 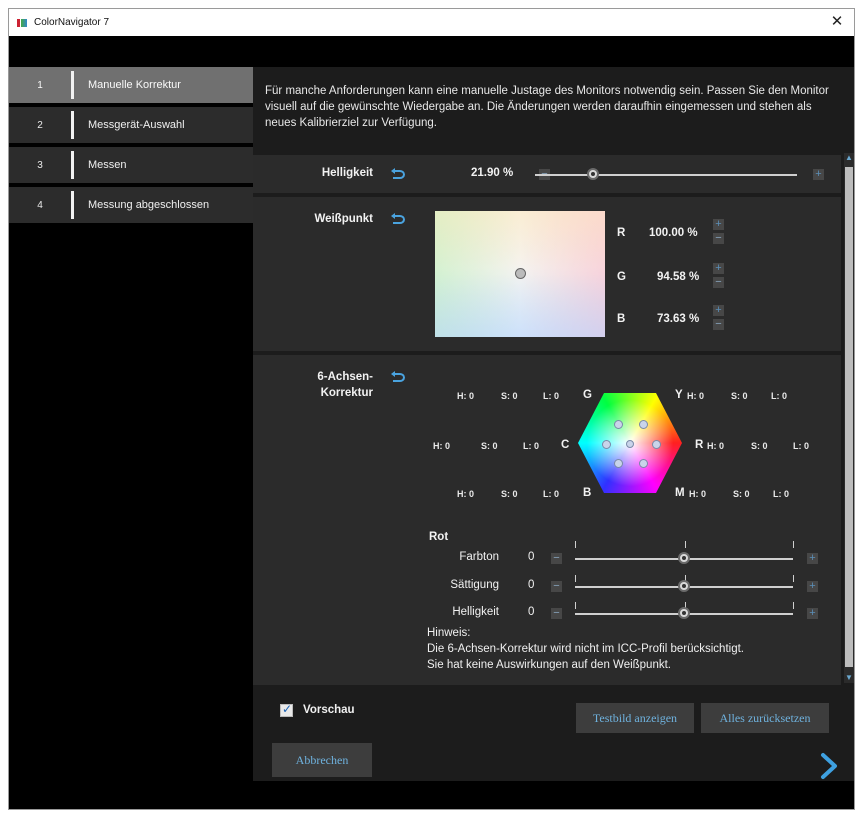 What do you see at coordinates (781, 494) in the screenshot?
I see `axis-m-light: L: 0` at bounding box center [781, 494].